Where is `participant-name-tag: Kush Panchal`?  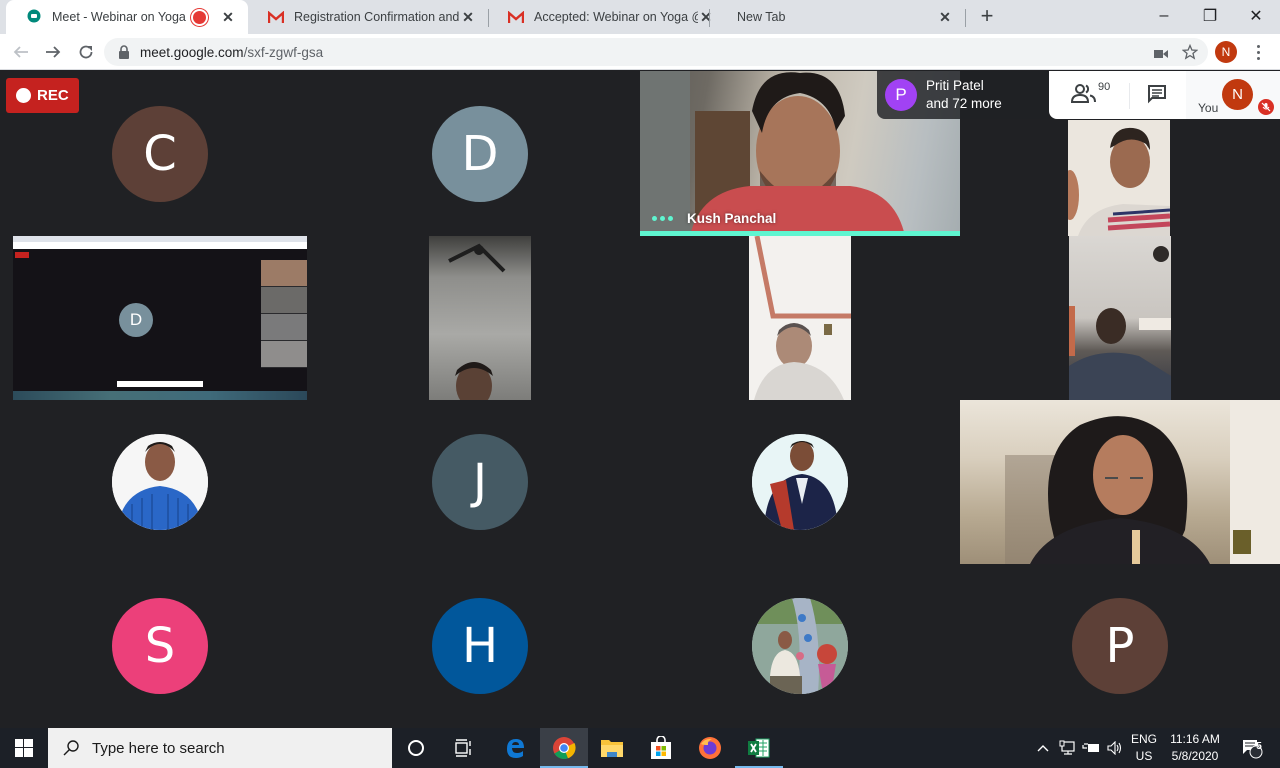 participant-name-tag: Kush Panchal is located at coordinates (714, 218).